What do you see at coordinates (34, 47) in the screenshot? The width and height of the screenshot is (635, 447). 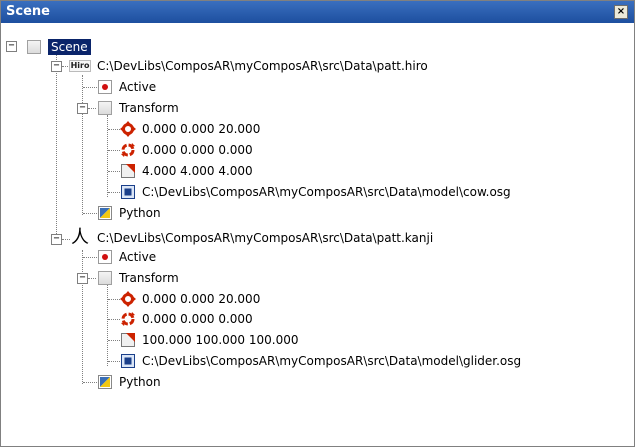 I see `scene-node-icon` at bounding box center [34, 47].